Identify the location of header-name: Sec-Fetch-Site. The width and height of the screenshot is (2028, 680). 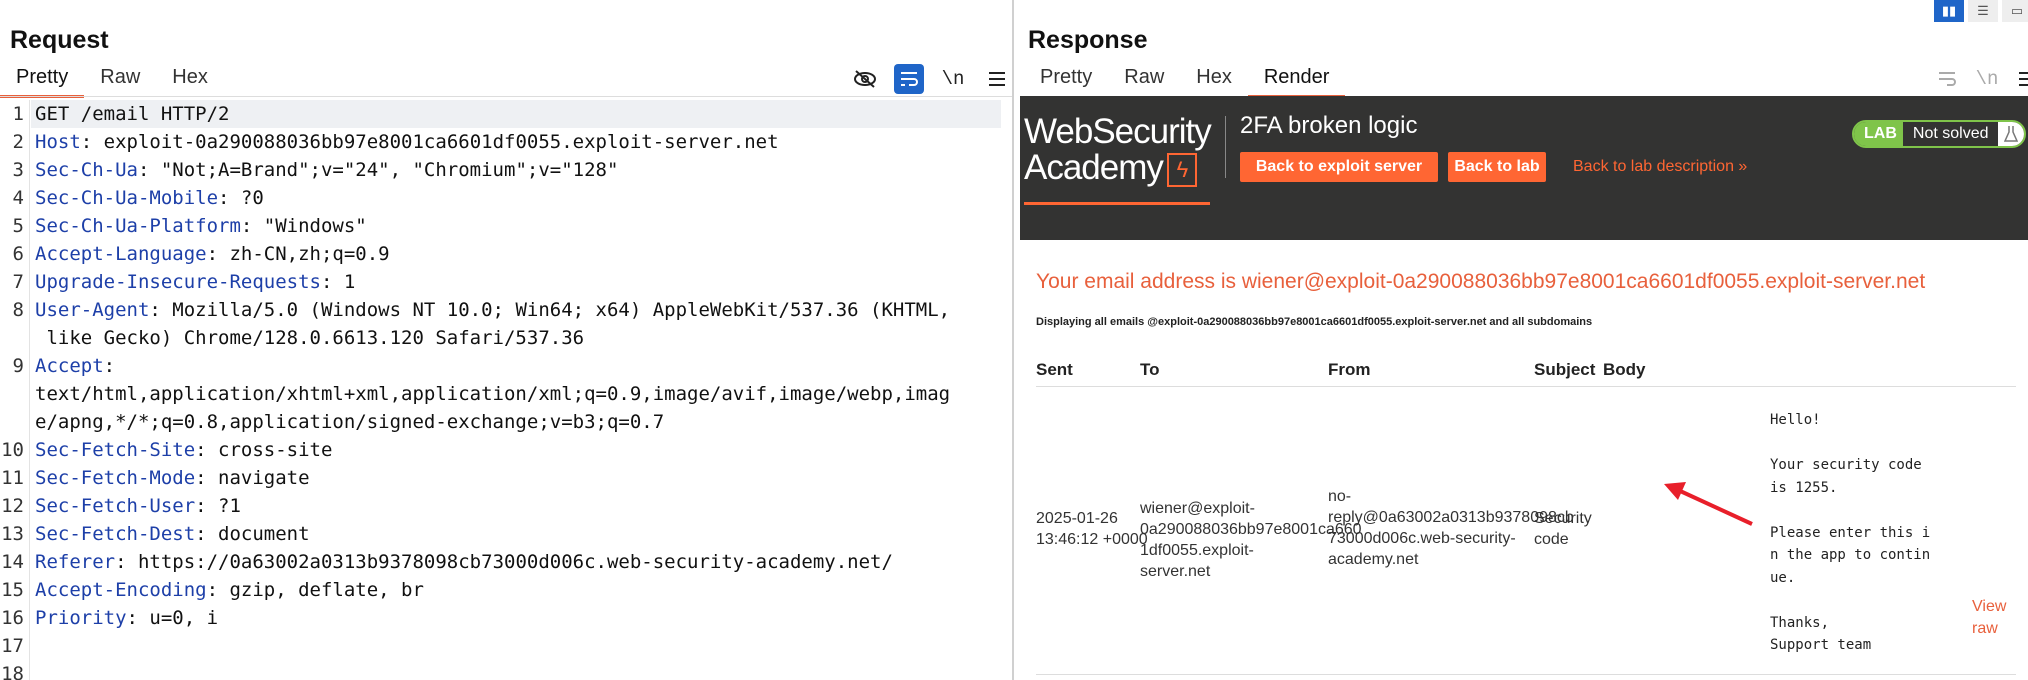
(115, 450).